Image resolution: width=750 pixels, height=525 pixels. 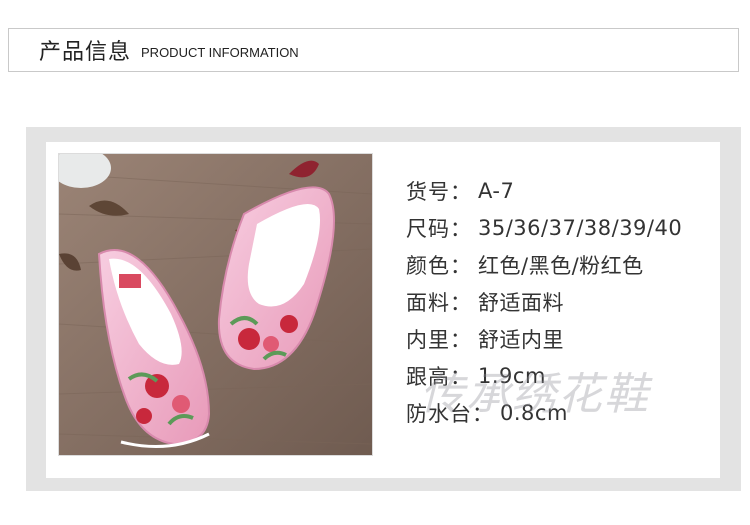 I want to click on spec-label: 面料：, so click(x=439, y=302).